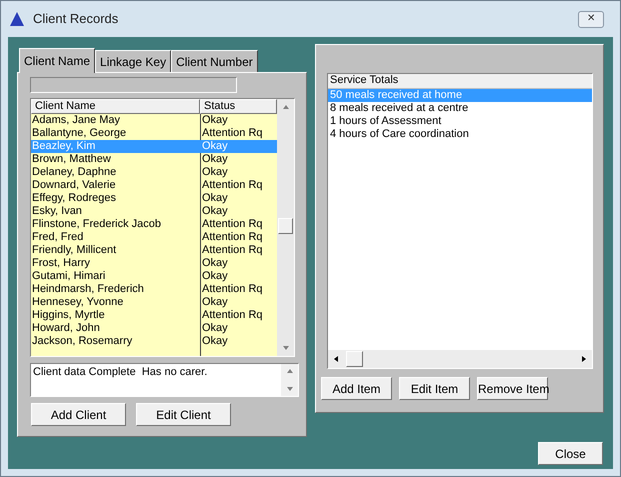 Image resolution: width=621 pixels, height=477 pixels. What do you see at coordinates (78, 414) in the screenshot?
I see `push-button: Add Client` at bounding box center [78, 414].